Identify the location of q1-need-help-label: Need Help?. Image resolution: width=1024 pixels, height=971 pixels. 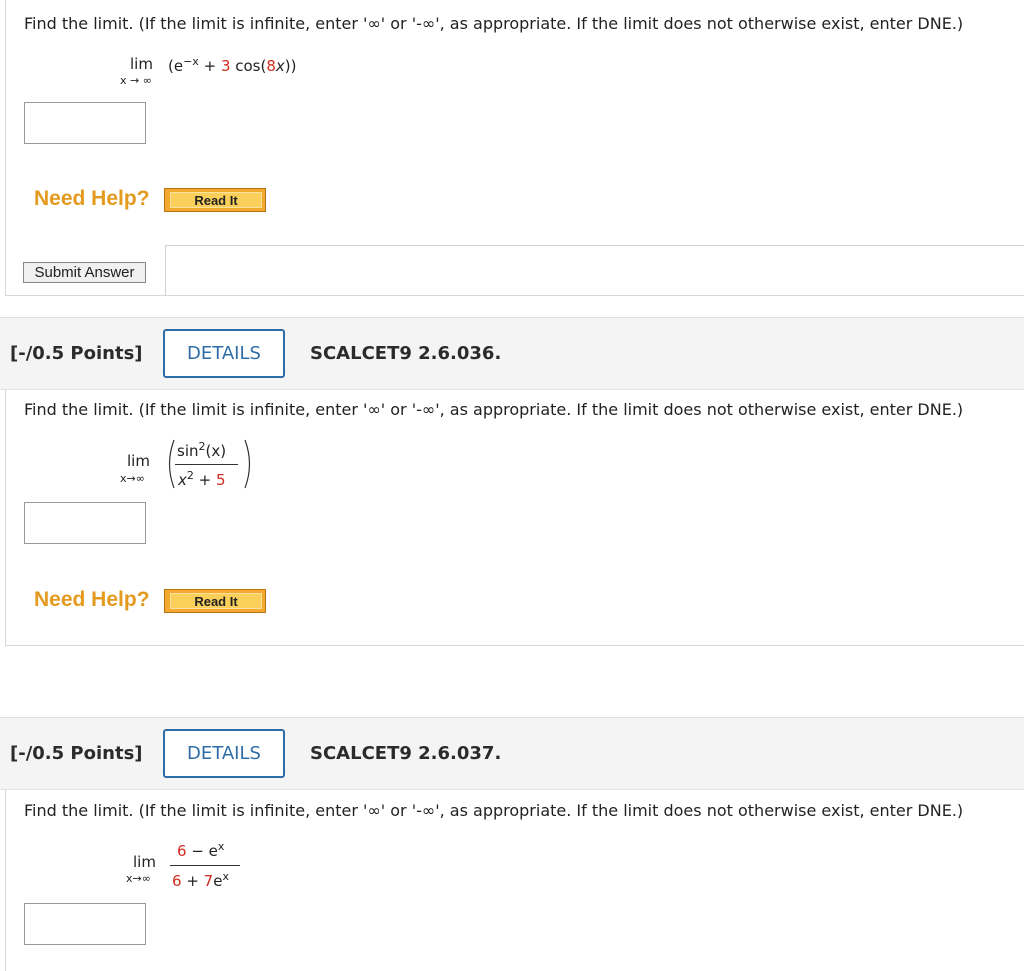
(92, 198).